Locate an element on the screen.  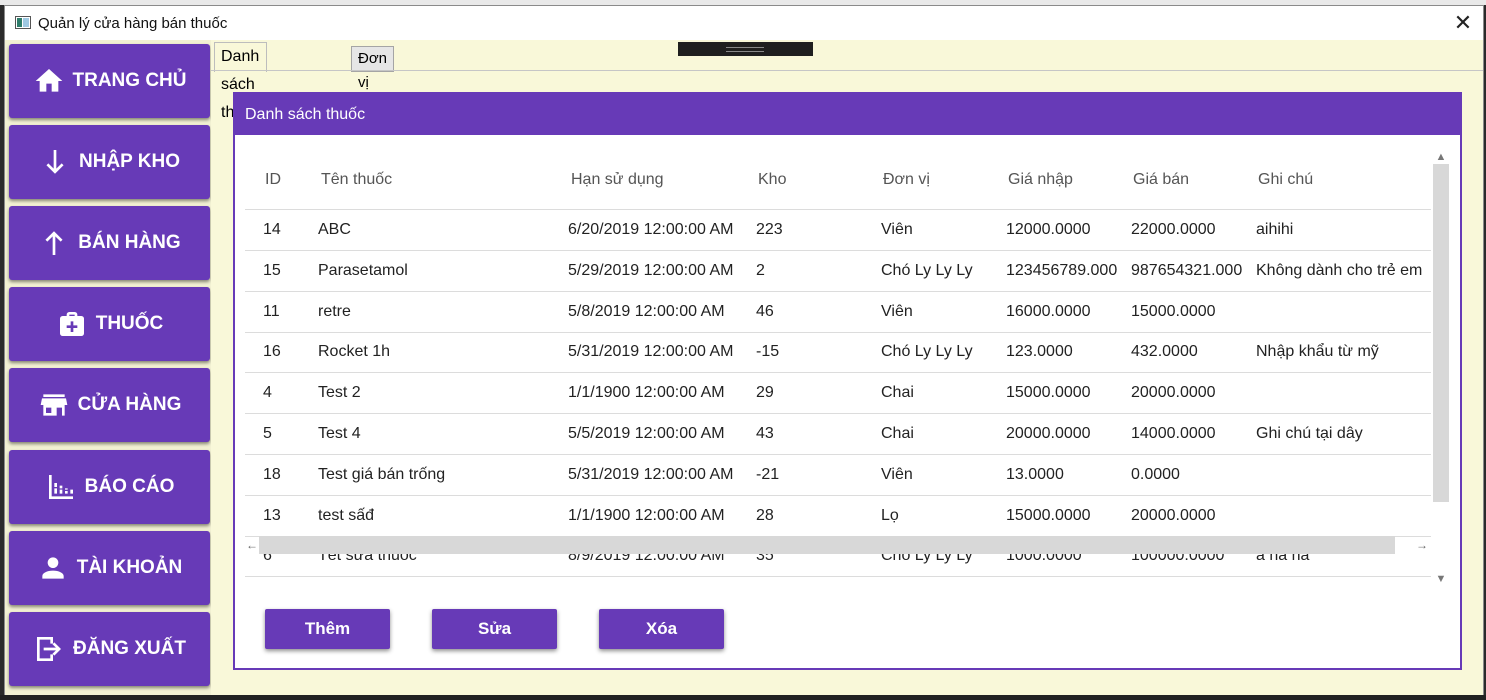
cell-stock: 29 is located at coordinates (765, 393).